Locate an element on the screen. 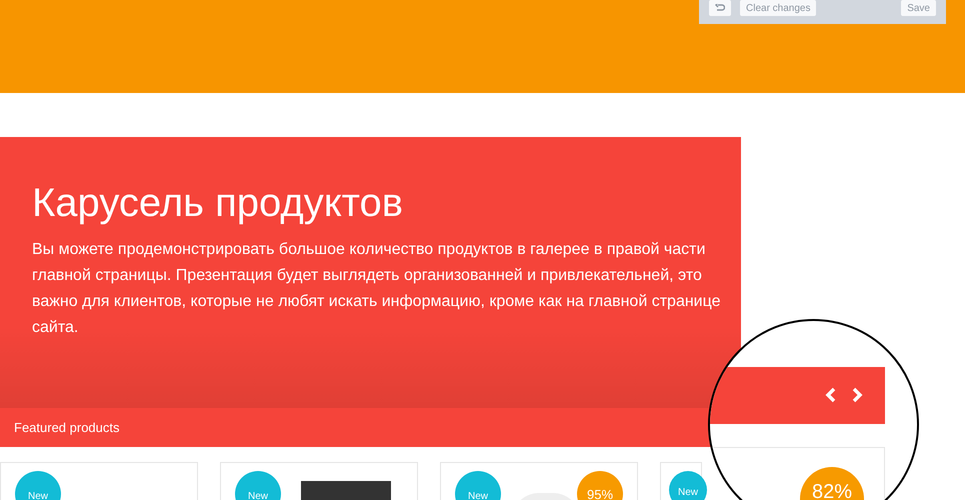 The image size is (965, 500). undo-icon is located at coordinates (720, 8).